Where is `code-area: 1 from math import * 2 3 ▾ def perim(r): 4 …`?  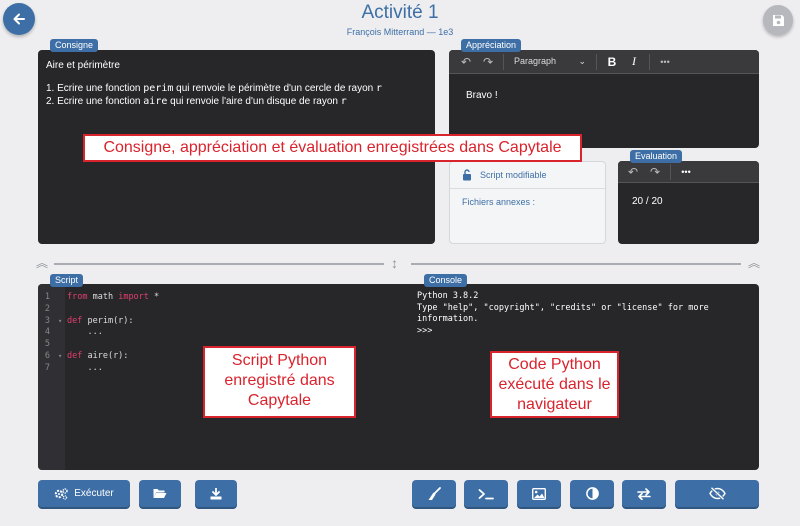
code-area: 1 from math import * 2 3 ▾ def perim(r): 4 … is located at coordinates (98, 333).